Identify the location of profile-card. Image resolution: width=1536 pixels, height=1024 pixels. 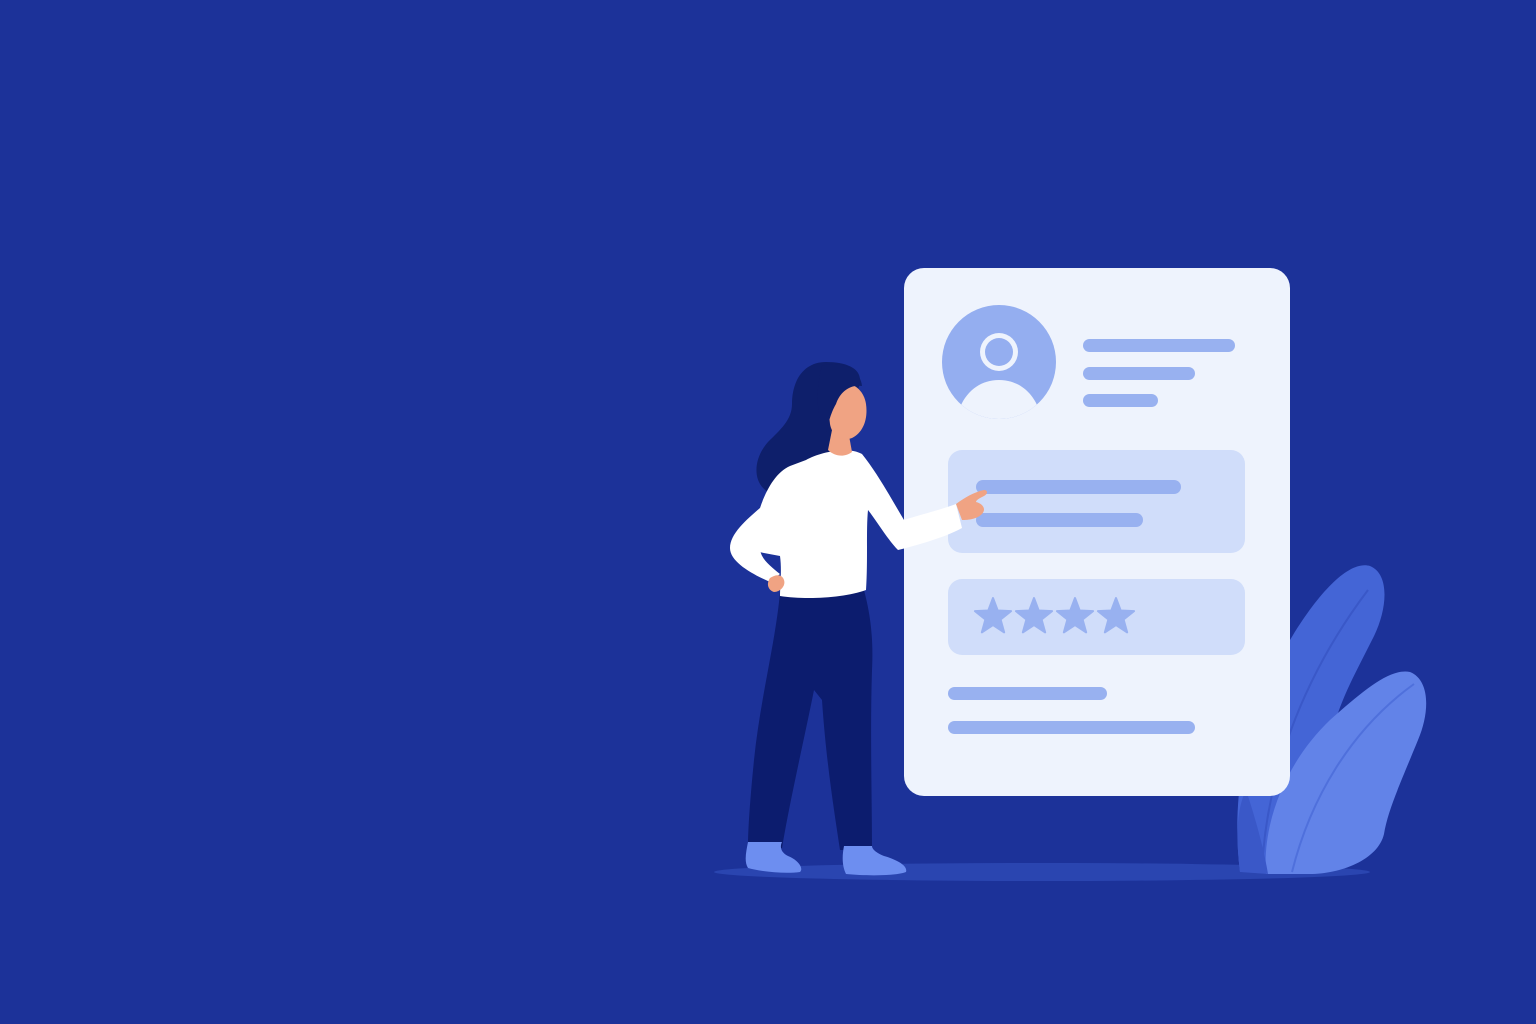
(1097, 532).